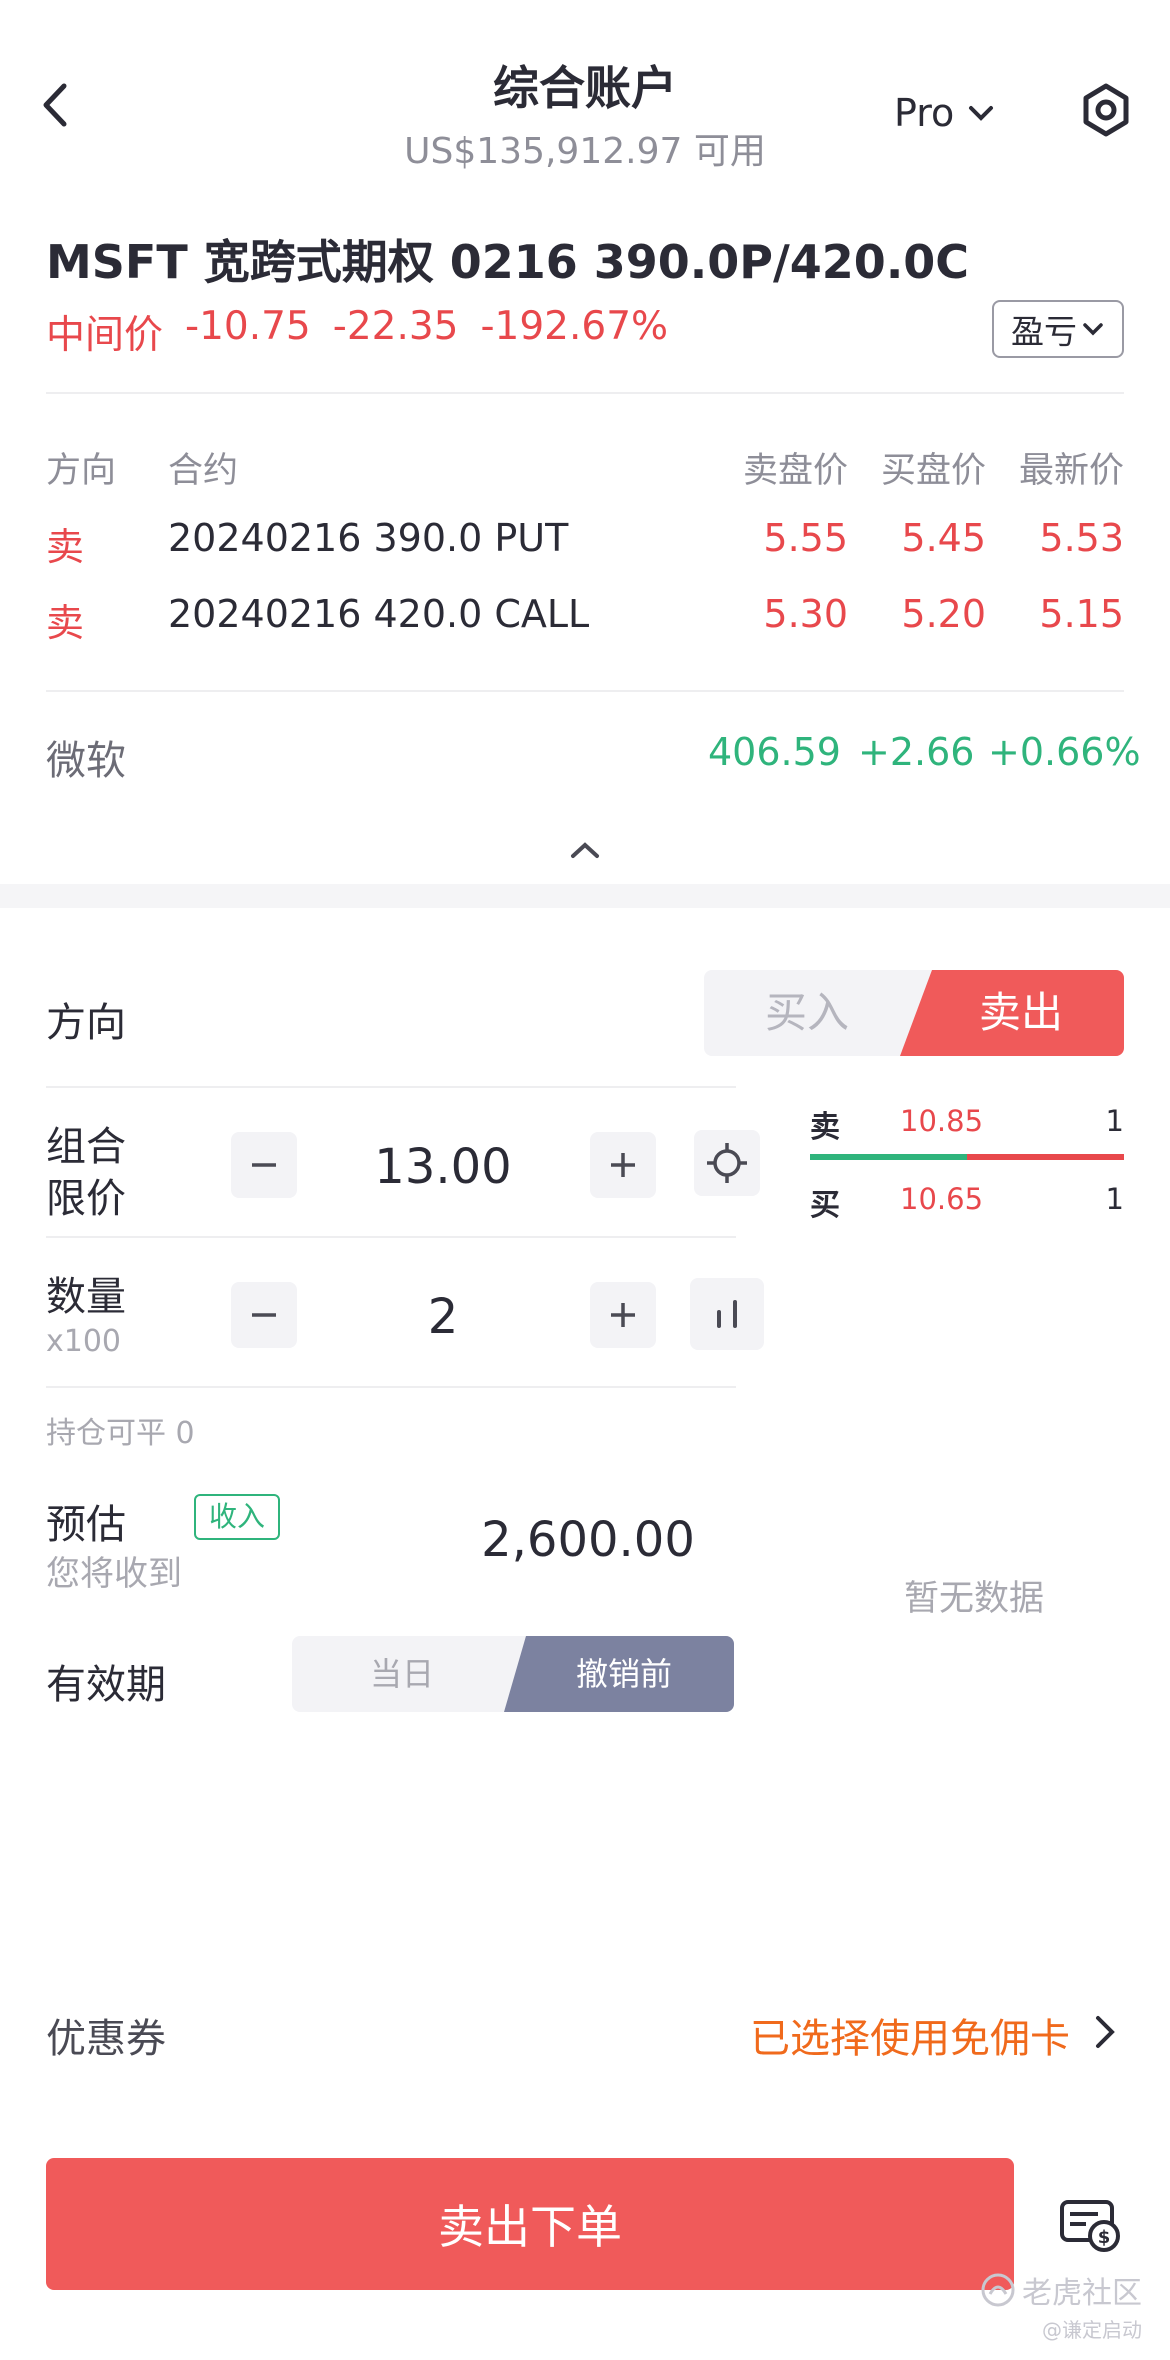 The height and width of the screenshot is (2360, 1170). Describe the element at coordinates (84, 1341) in the screenshot. I see `quantity-unit: x100` at that location.